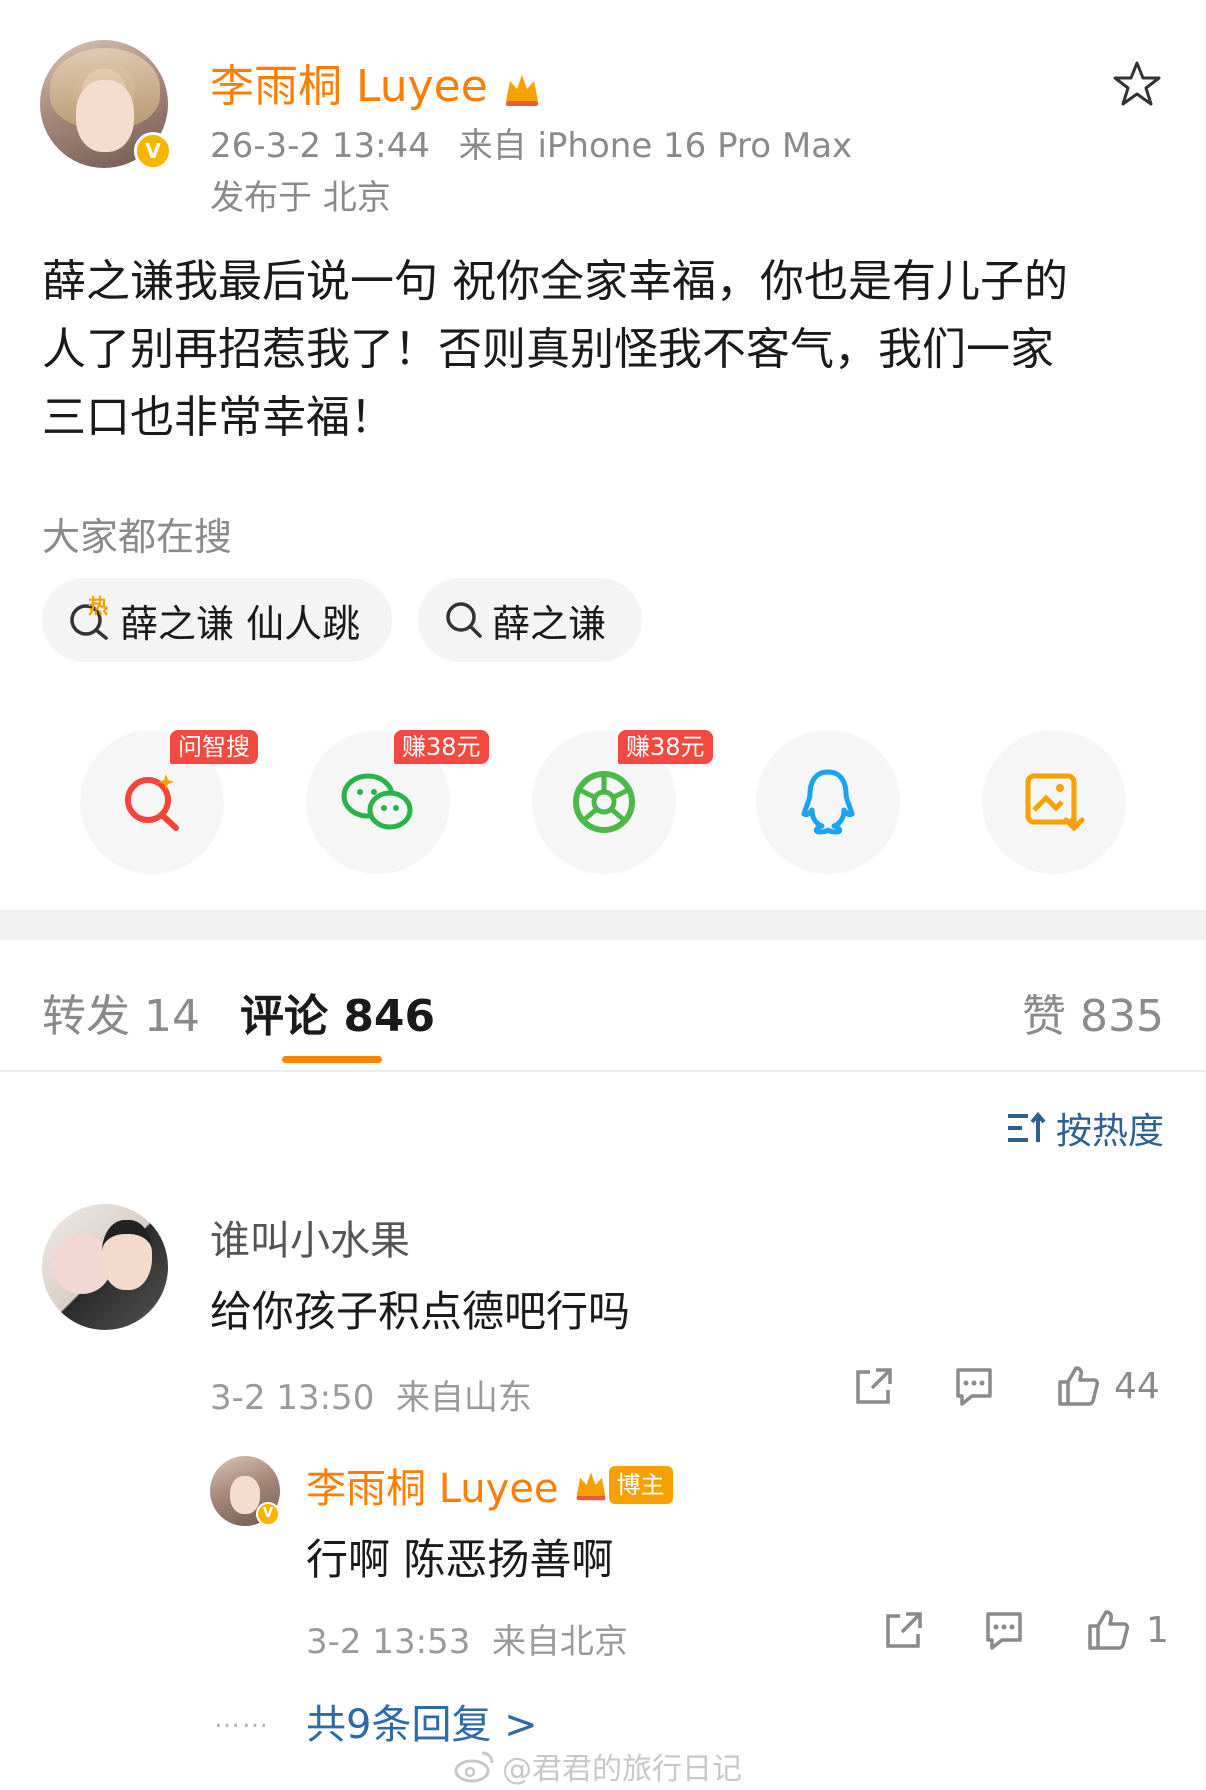 This screenshot has width=1206, height=1790. What do you see at coordinates (655, 146) in the screenshot?
I see `post-source: 来自 iPhone 16 Pro Max` at bounding box center [655, 146].